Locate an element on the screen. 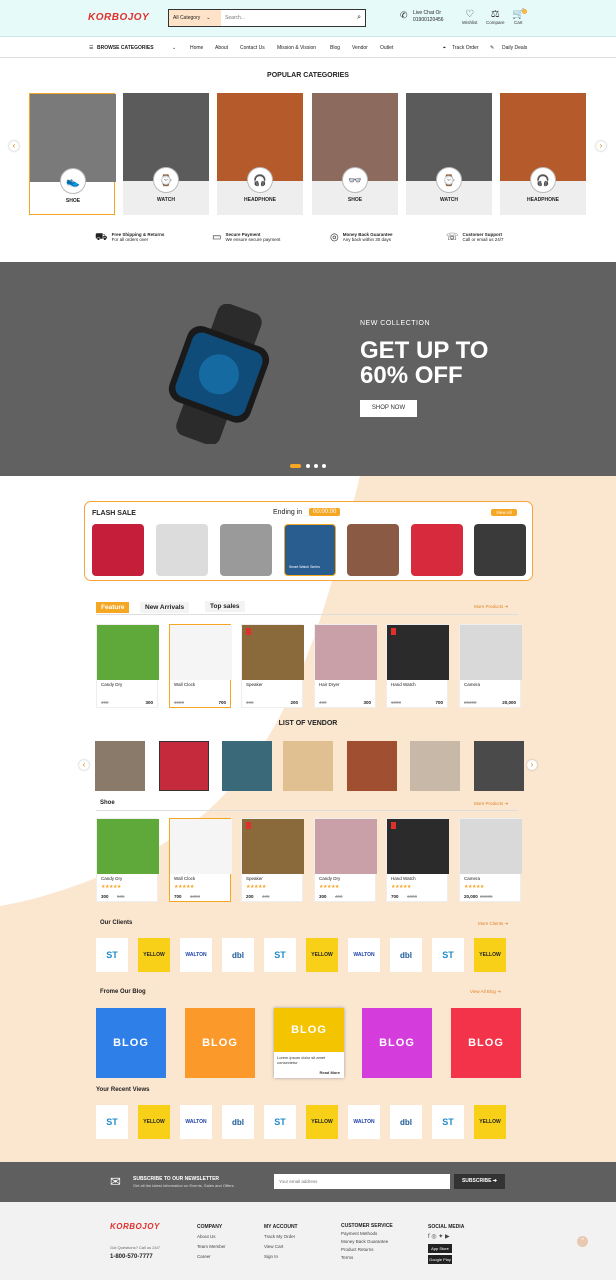 This screenshot has width=616, height=1280. shoe-more-link: More Products ➔ is located at coordinates (491, 804).